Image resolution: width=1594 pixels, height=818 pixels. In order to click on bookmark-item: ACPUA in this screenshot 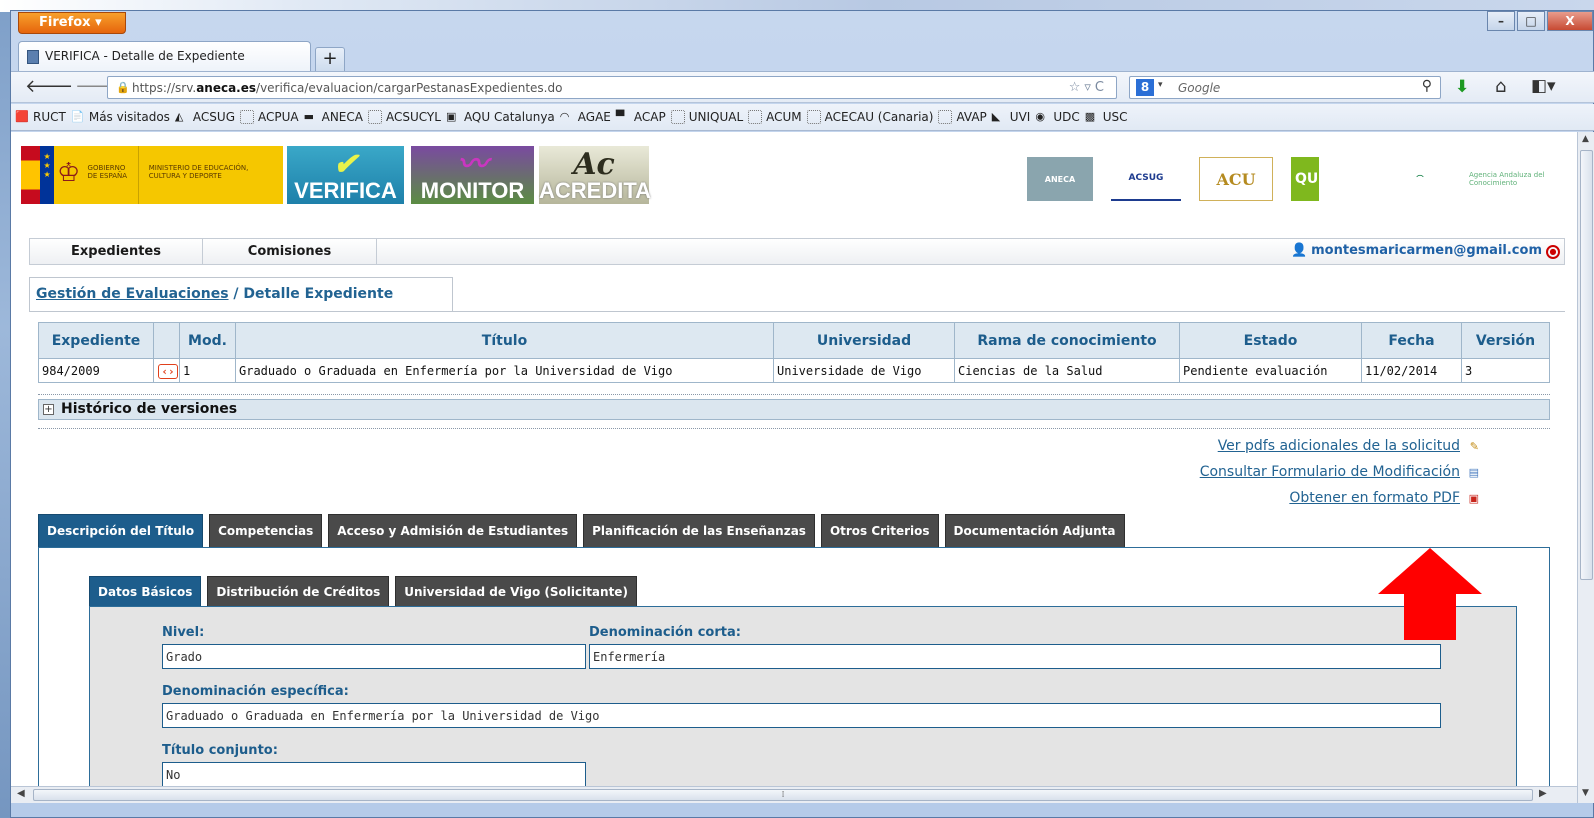, I will do `click(269, 117)`.